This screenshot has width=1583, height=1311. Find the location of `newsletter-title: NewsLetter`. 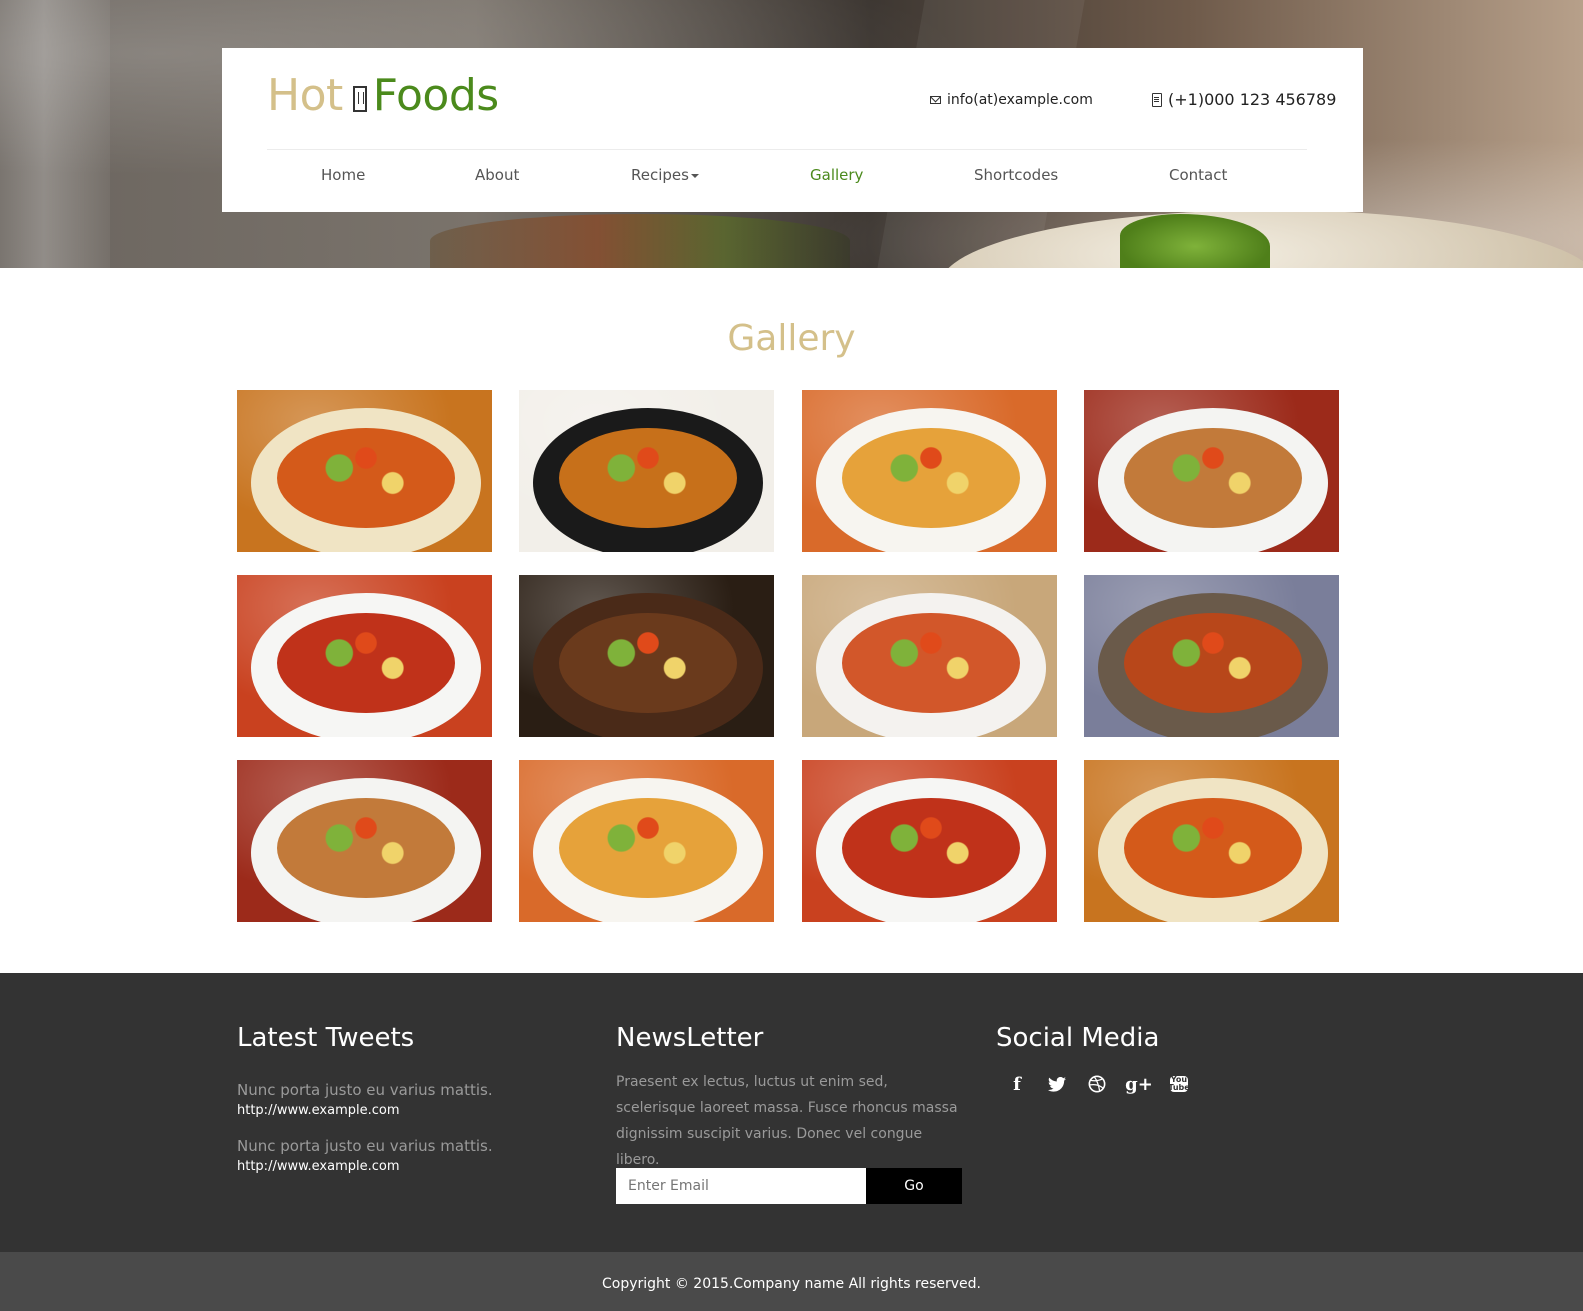

newsletter-title: NewsLetter is located at coordinates (690, 1038).